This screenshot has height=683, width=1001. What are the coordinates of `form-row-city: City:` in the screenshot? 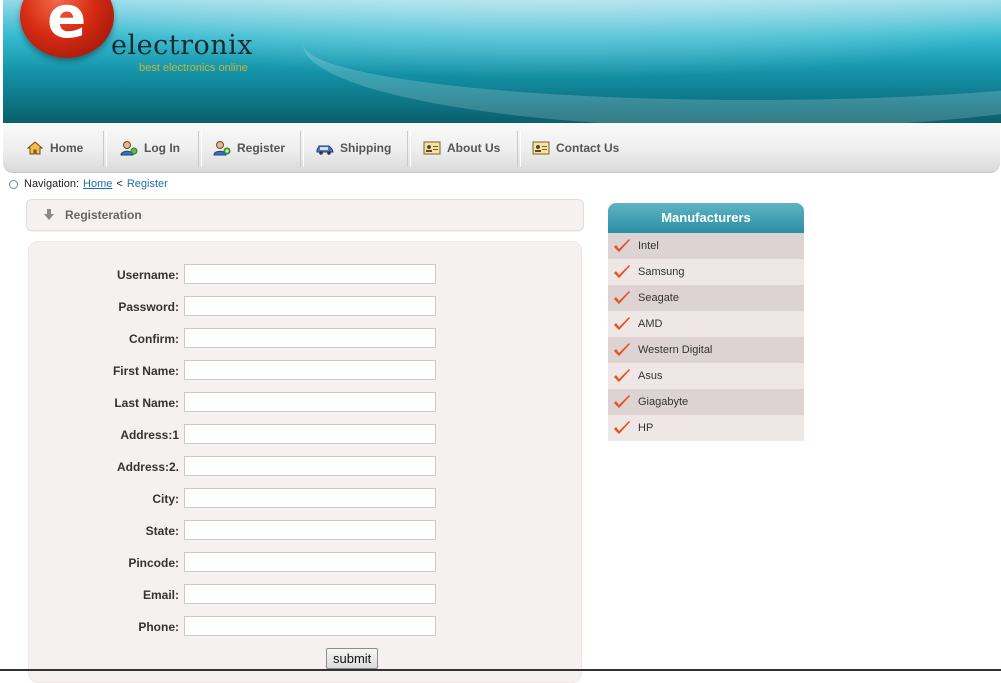 It's located at (305, 499).